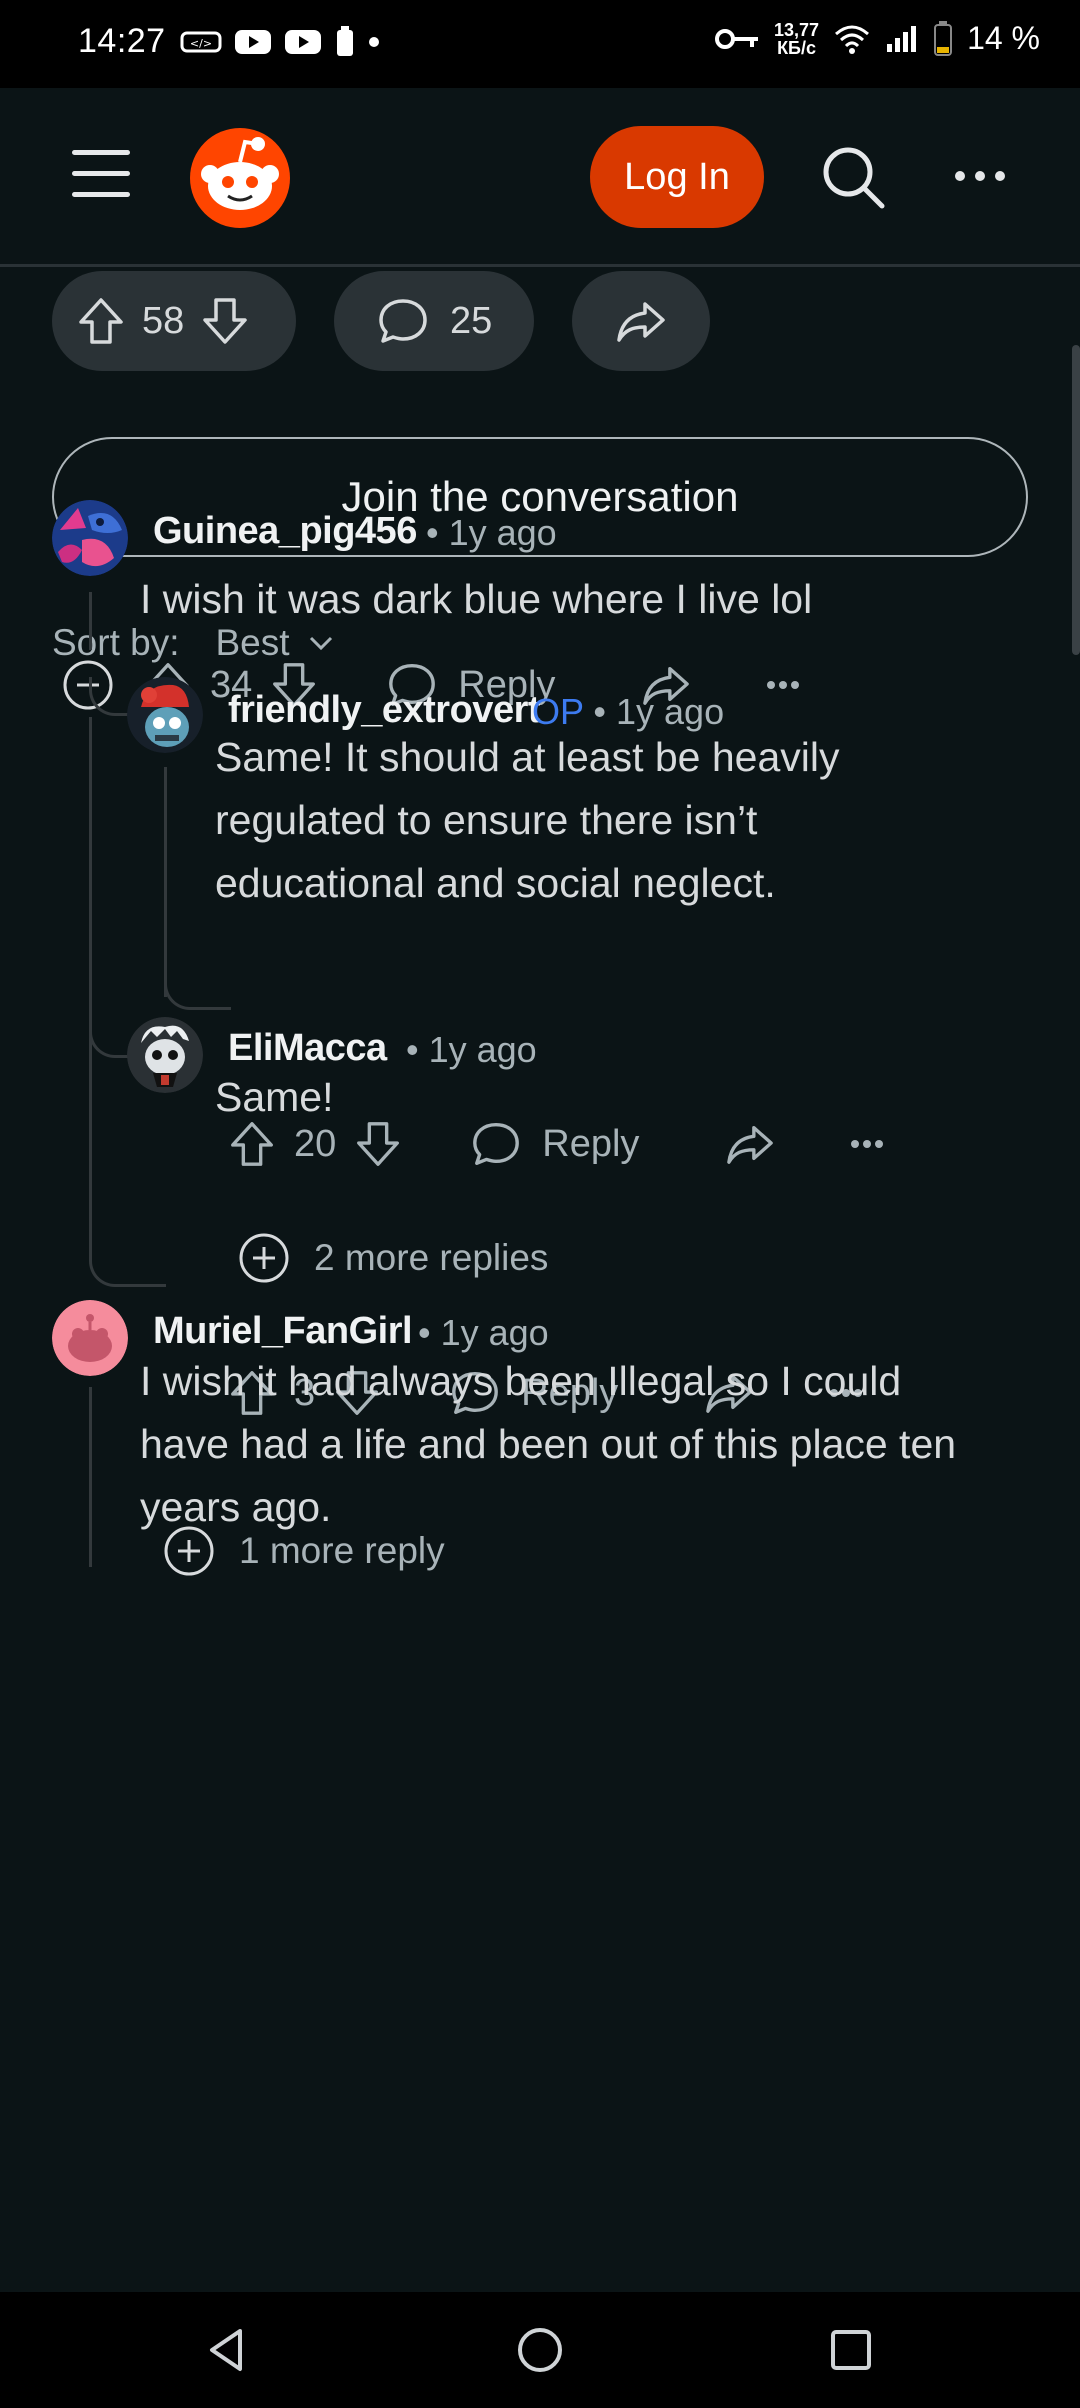 The width and height of the screenshot is (1080, 2408). I want to click on notification-icons: </>, so click(280, 42).